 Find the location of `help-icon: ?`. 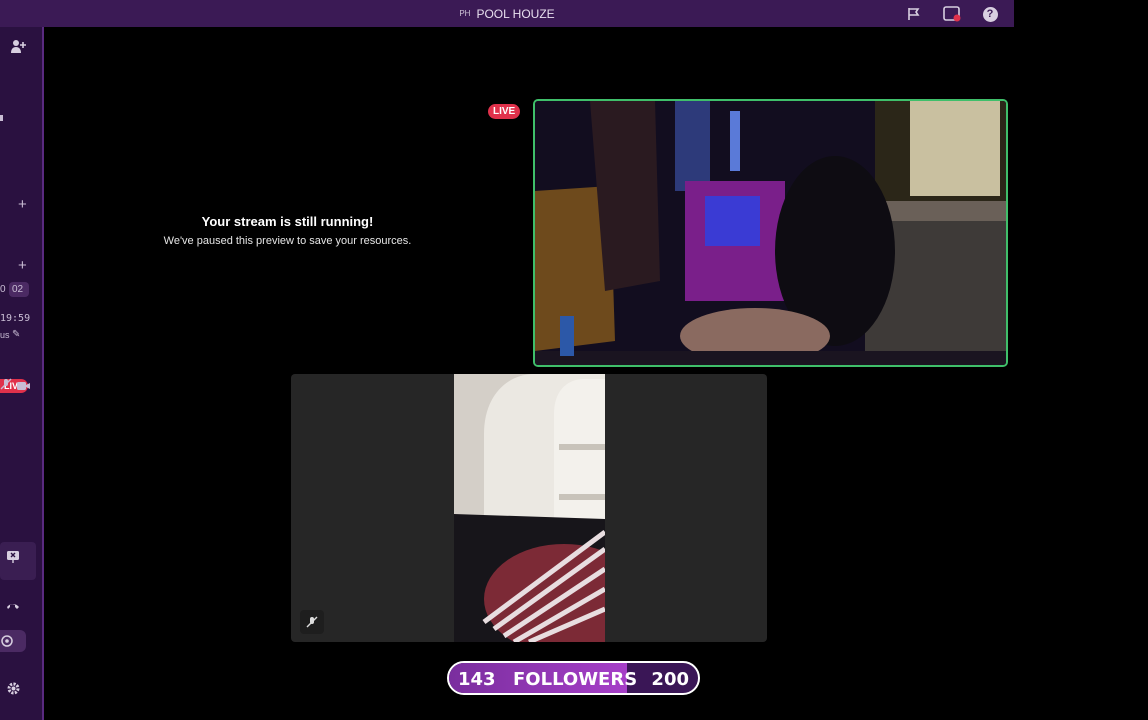

help-icon: ? is located at coordinates (990, 14).